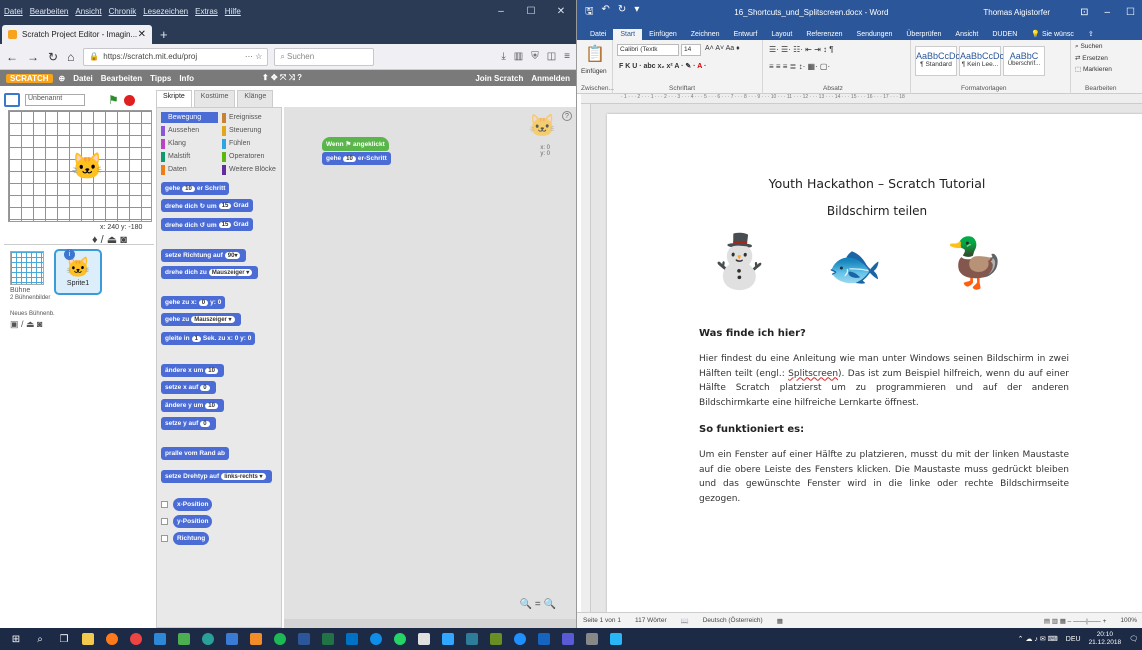 The height and width of the screenshot is (650, 1142). I want to click on motion-block-11: setze y auf 0, so click(188, 423).